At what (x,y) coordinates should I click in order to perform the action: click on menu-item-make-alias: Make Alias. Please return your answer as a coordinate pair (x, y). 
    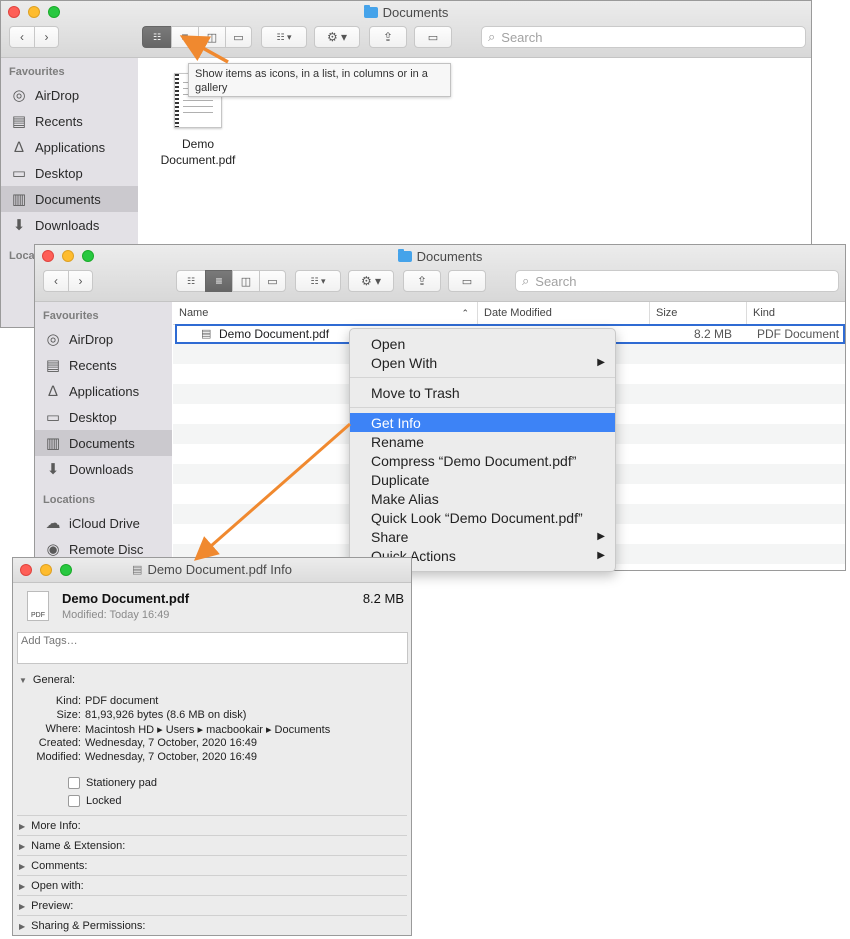
    Looking at the image, I should click on (482, 498).